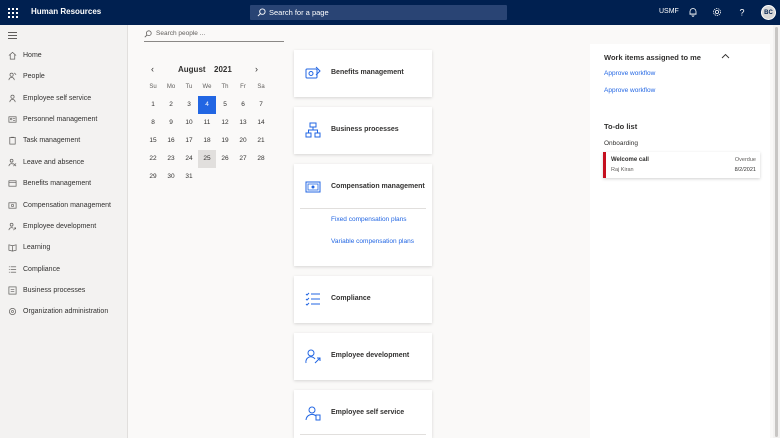 This screenshot has height=438, width=780. Describe the element at coordinates (313, 130) in the screenshot. I see `processes-card-icon` at that location.